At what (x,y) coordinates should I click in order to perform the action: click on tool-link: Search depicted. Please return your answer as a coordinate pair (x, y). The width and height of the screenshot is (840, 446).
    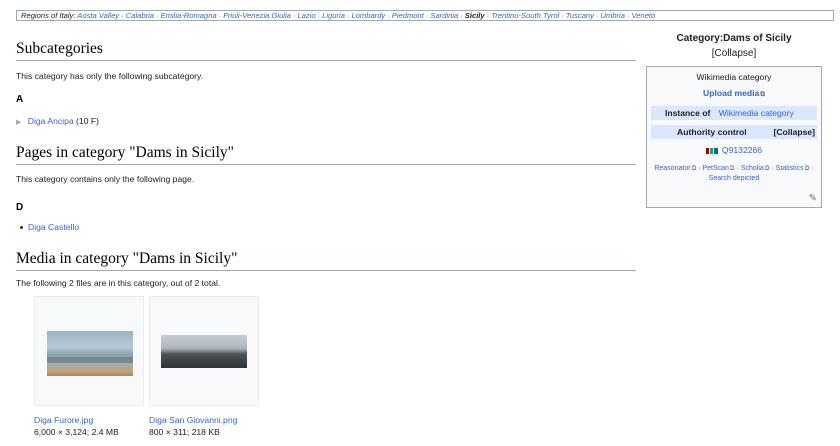
    Looking at the image, I should click on (734, 178).